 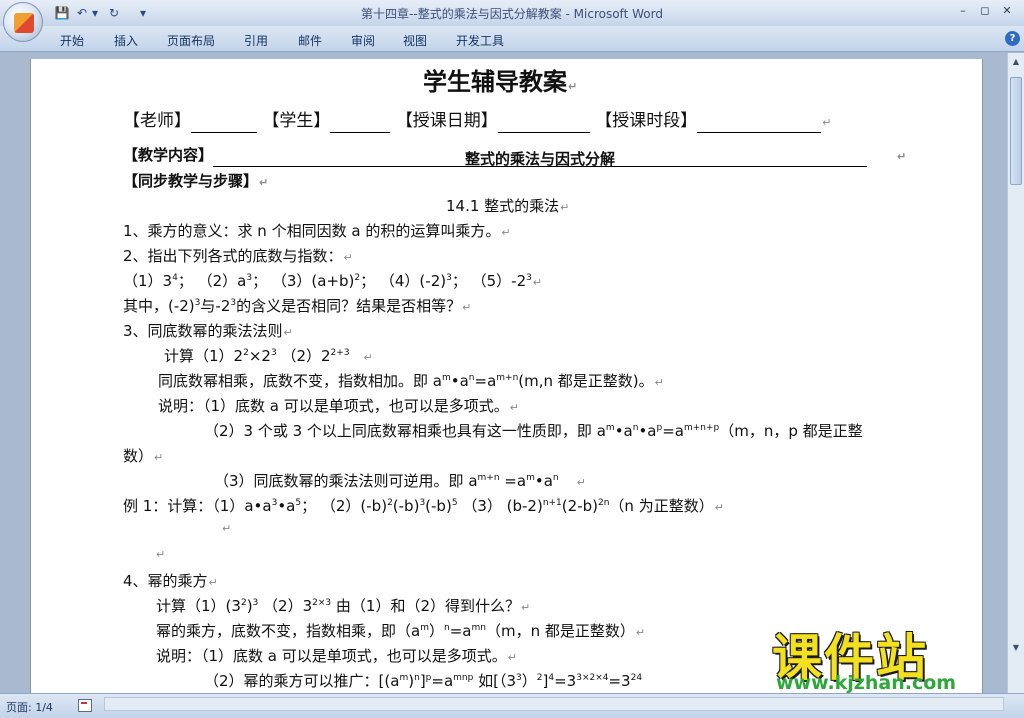 What do you see at coordinates (170, 581) in the screenshot?
I see `text-line: 4、幂的乘方↵` at bounding box center [170, 581].